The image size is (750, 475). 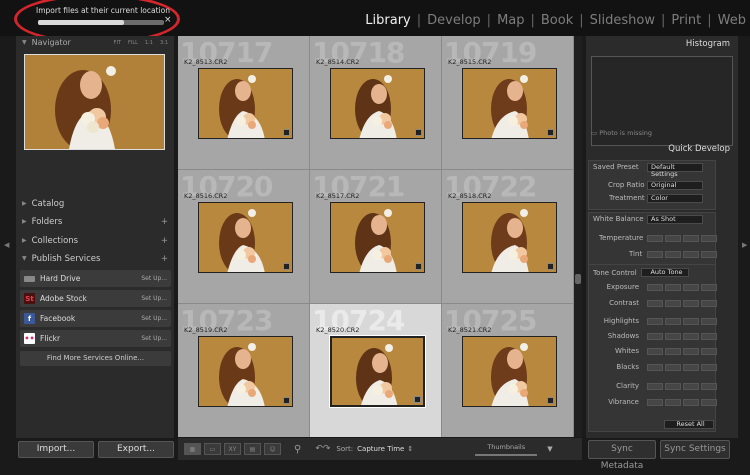 I want to click on loupe-view-icon: ▭, so click(x=212, y=449).